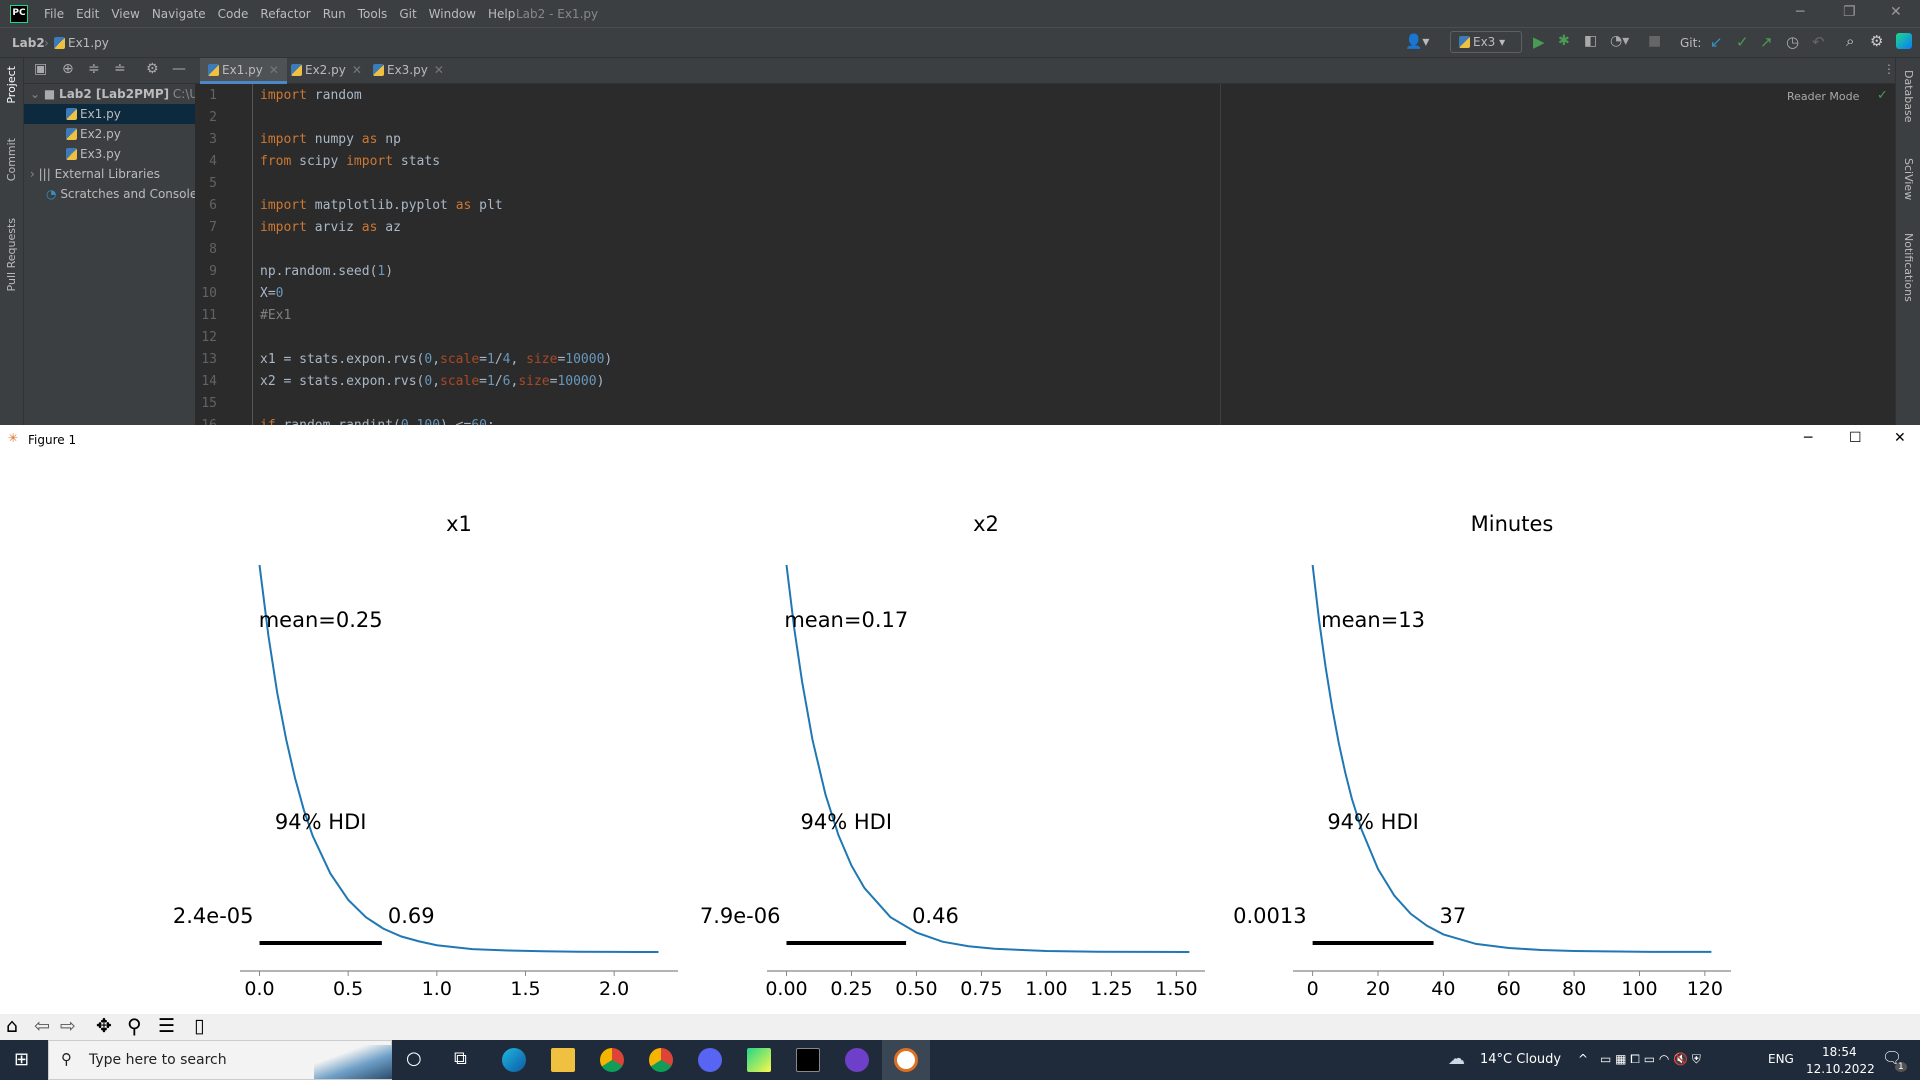  I want to click on pycharm-taskbar-icon, so click(759, 1060).